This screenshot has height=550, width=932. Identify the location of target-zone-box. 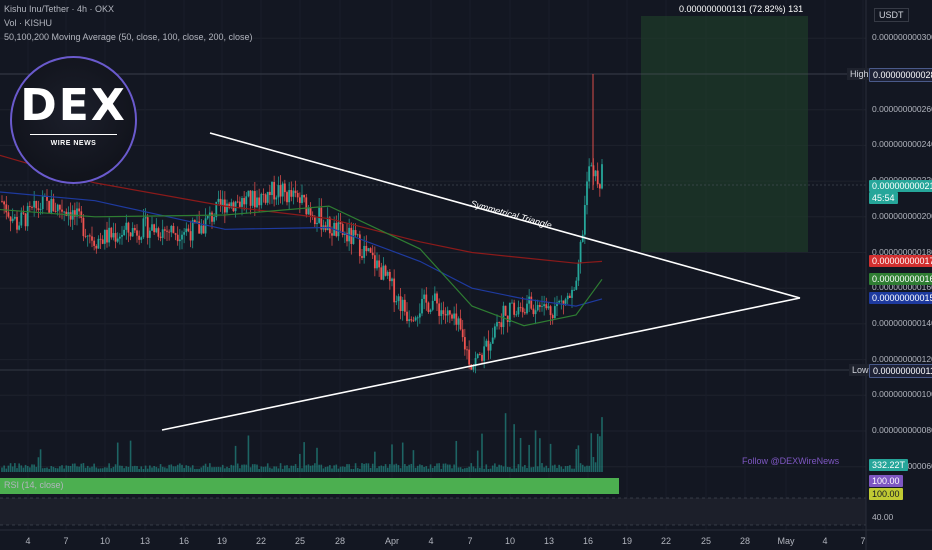
(724, 134).